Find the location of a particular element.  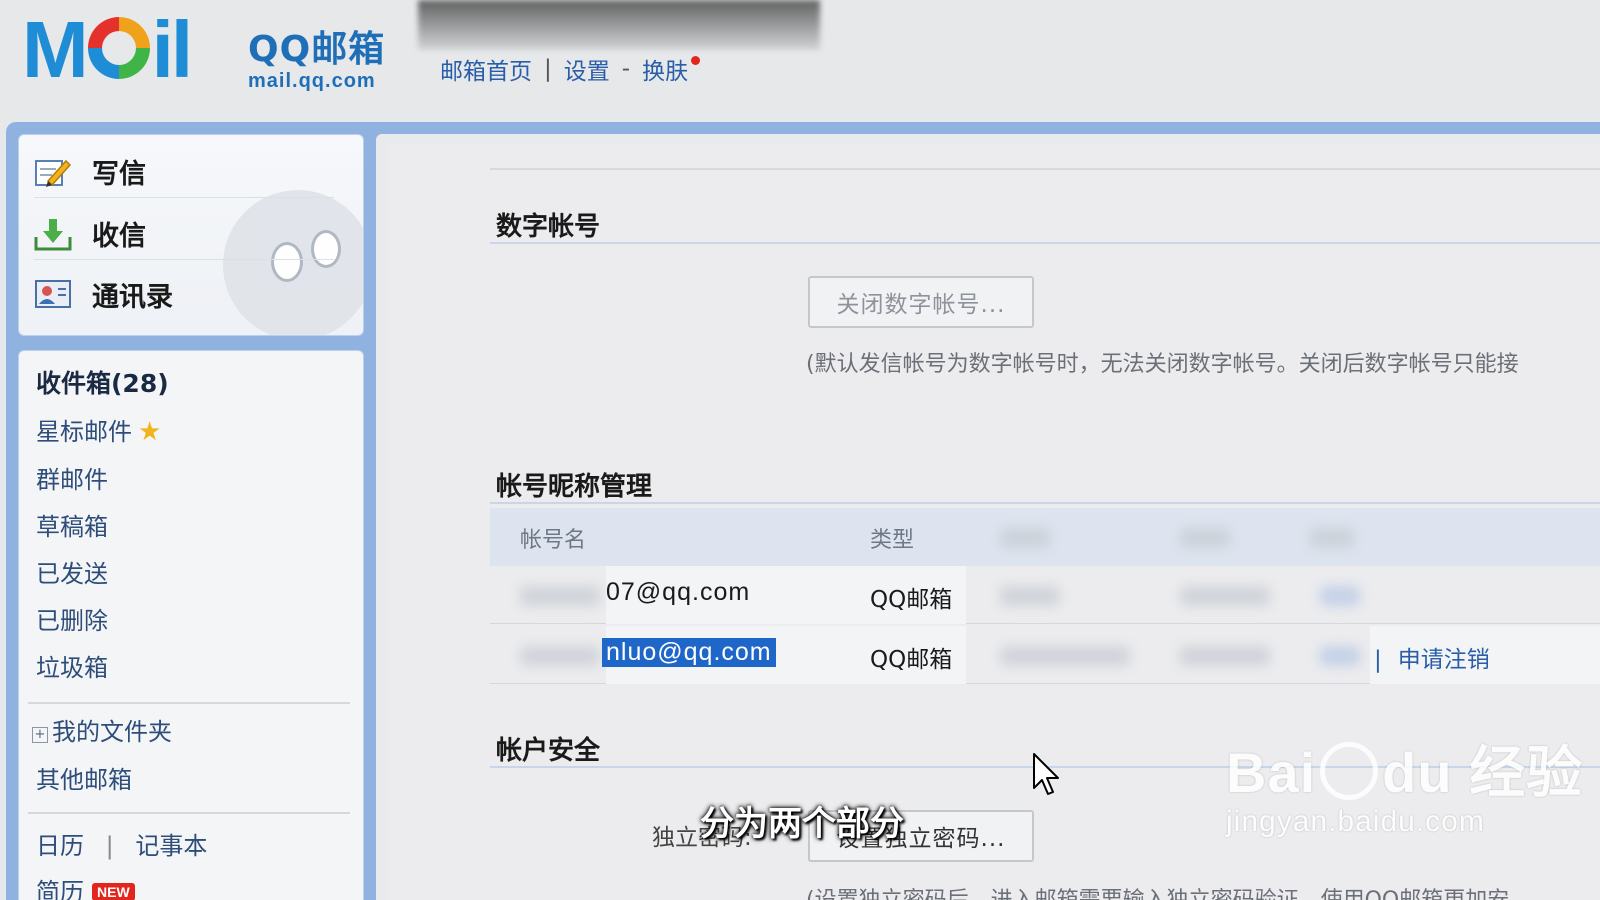

nickname-table-header: 帐号名 类型 is located at coordinates (1045, 537).